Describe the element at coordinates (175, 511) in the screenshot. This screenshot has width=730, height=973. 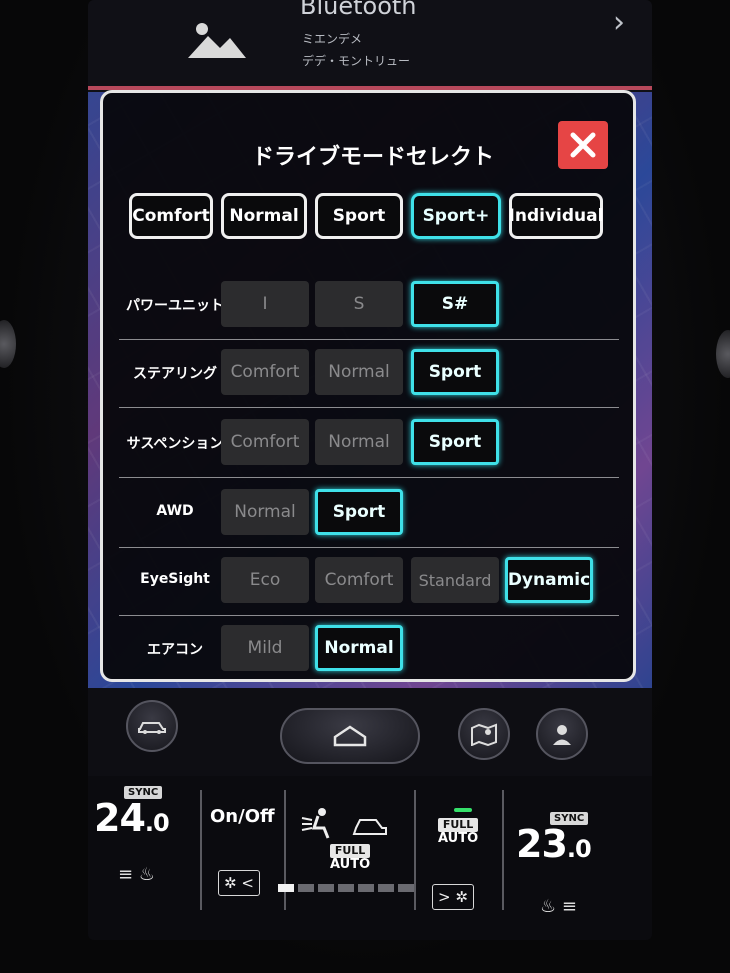
I see `setting-label: AWD` at that location.